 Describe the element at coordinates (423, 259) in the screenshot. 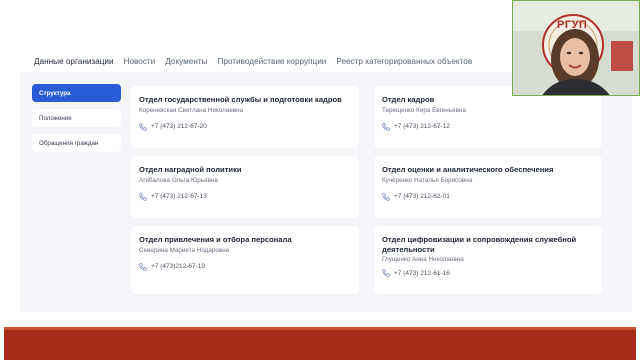

I see `department-head: Глущенко Анна Николаевна` at that location.